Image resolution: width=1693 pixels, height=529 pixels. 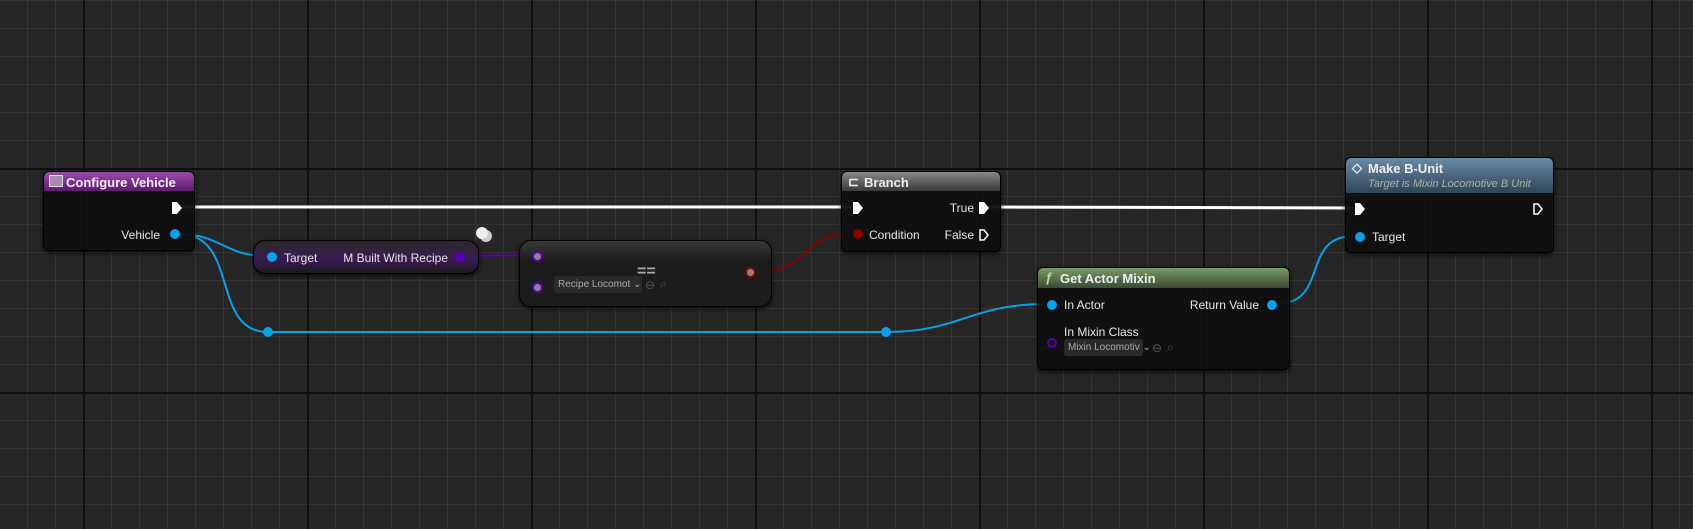 I want to click on event-icon, so click(x=56, y=181).